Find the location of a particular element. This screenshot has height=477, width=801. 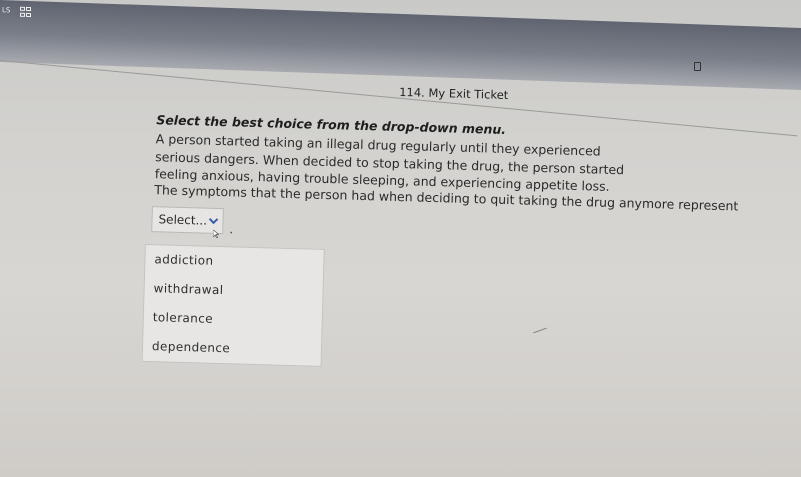

prompt-period: . is located at coordinates (231, 229).